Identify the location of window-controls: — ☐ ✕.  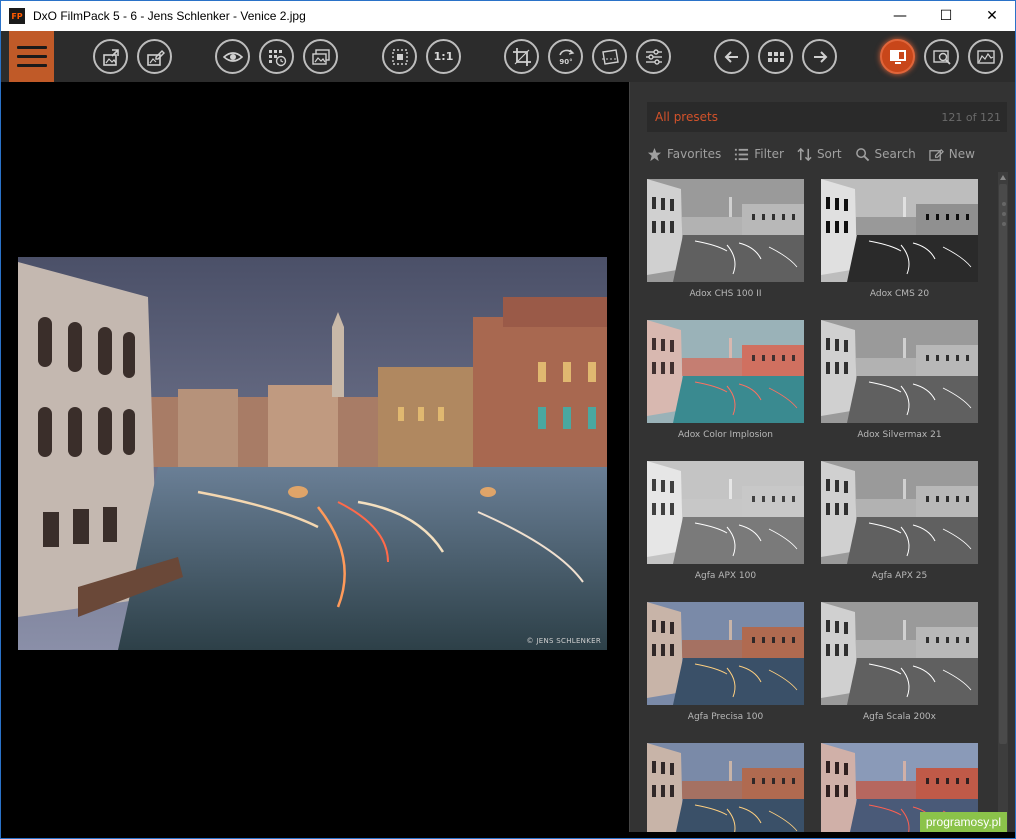
(946, 16).